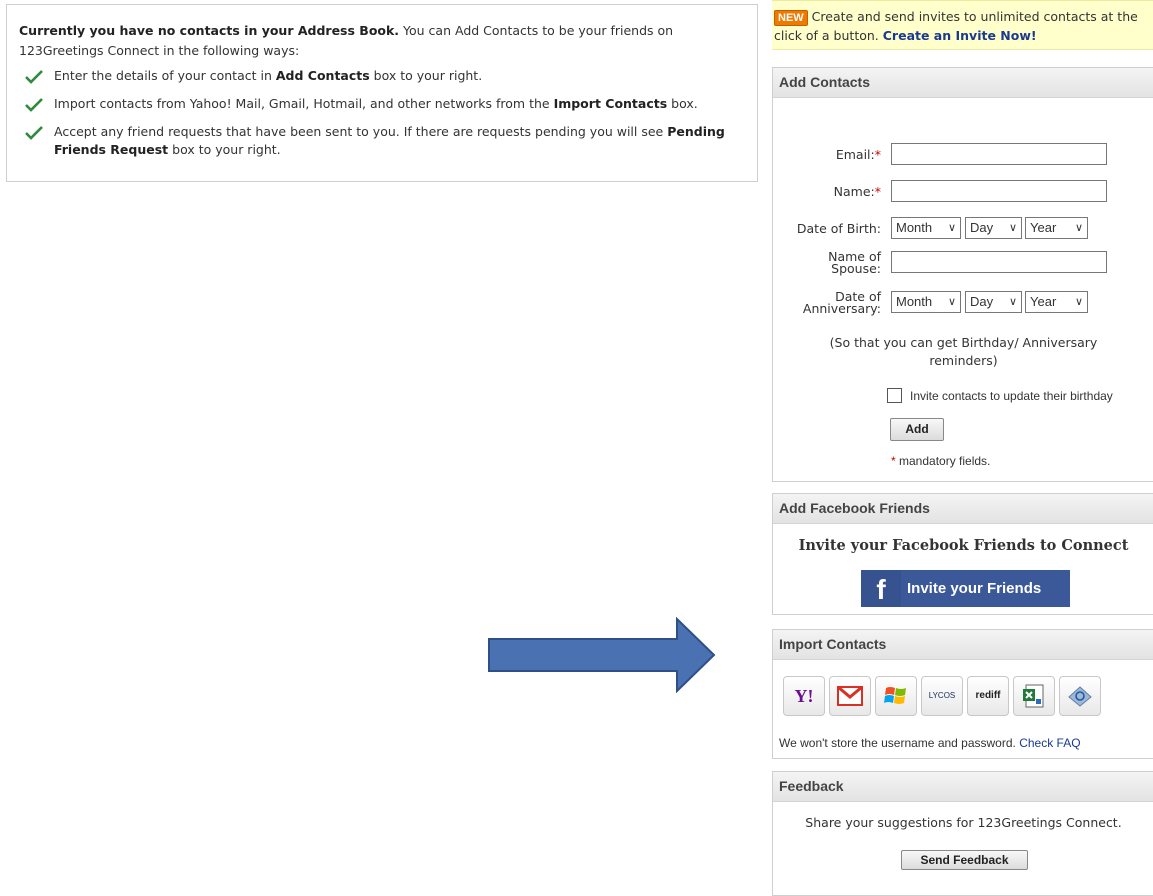  Describe the element at coordinates (963, 645) in the screenshot. I see `panel-title: Import Contacts` at that location.